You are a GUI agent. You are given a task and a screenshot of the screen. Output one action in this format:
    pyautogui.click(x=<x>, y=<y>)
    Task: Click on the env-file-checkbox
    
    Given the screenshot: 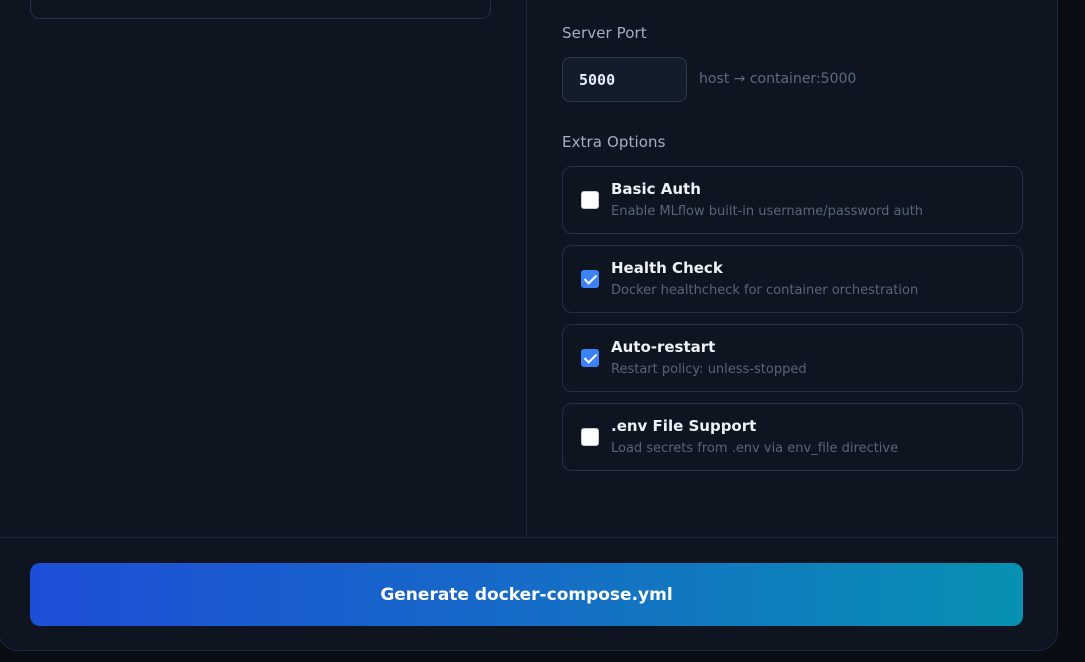 What is the action you would take?
    pyautogui.click(x=590, y=437)
    